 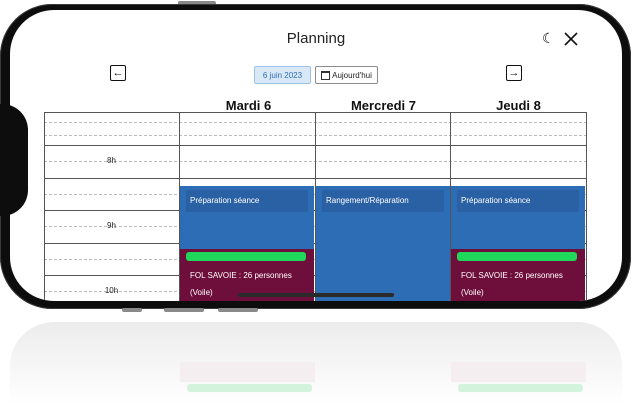 What do you see at coordinates (352, 75) in the screenshot?
I see `today-label: Aujourd'hui` at bounding box center [352, 75].